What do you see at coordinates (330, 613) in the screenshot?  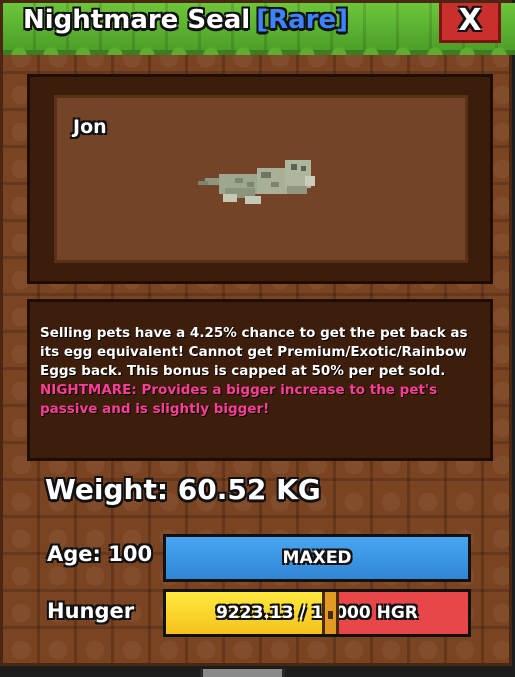 I see `hunger-slider-handle` at bounding box center [330, 613].